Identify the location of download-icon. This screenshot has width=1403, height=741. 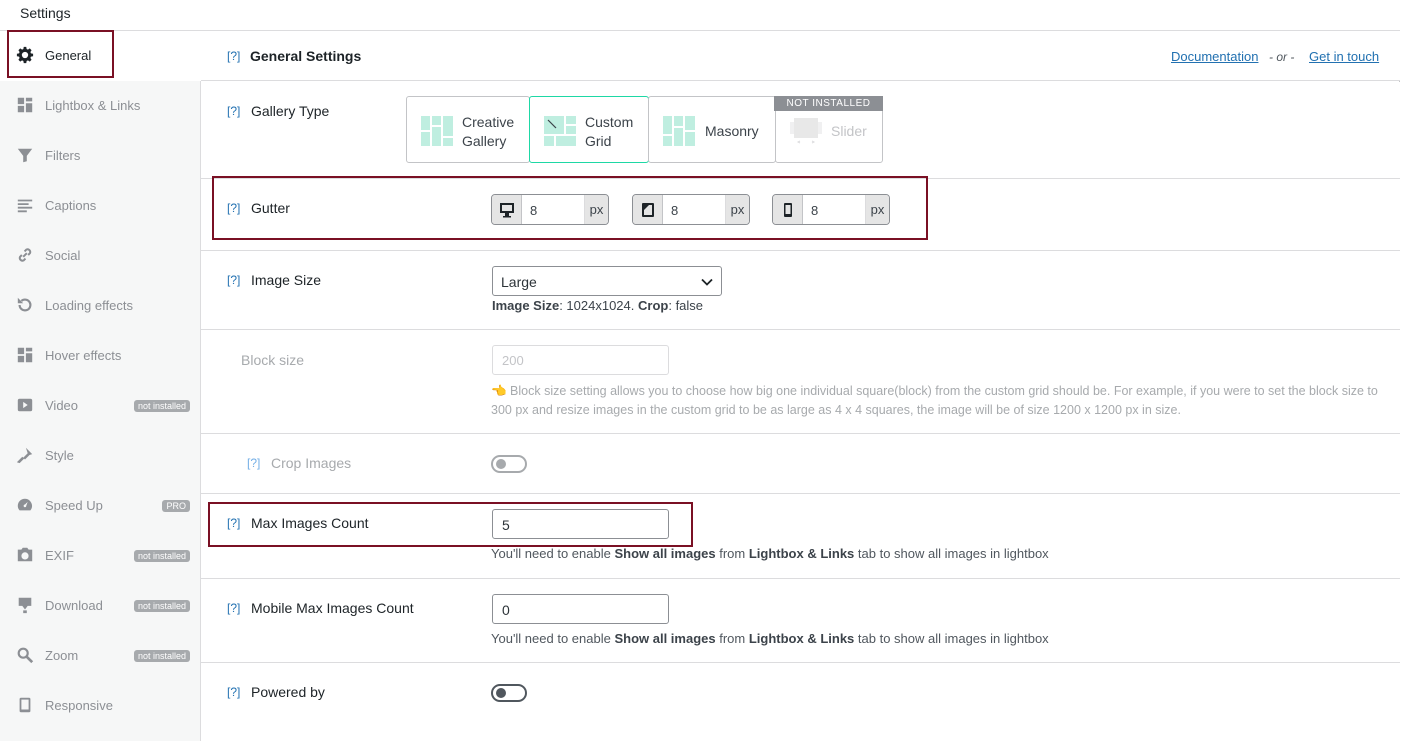
(25, 605).